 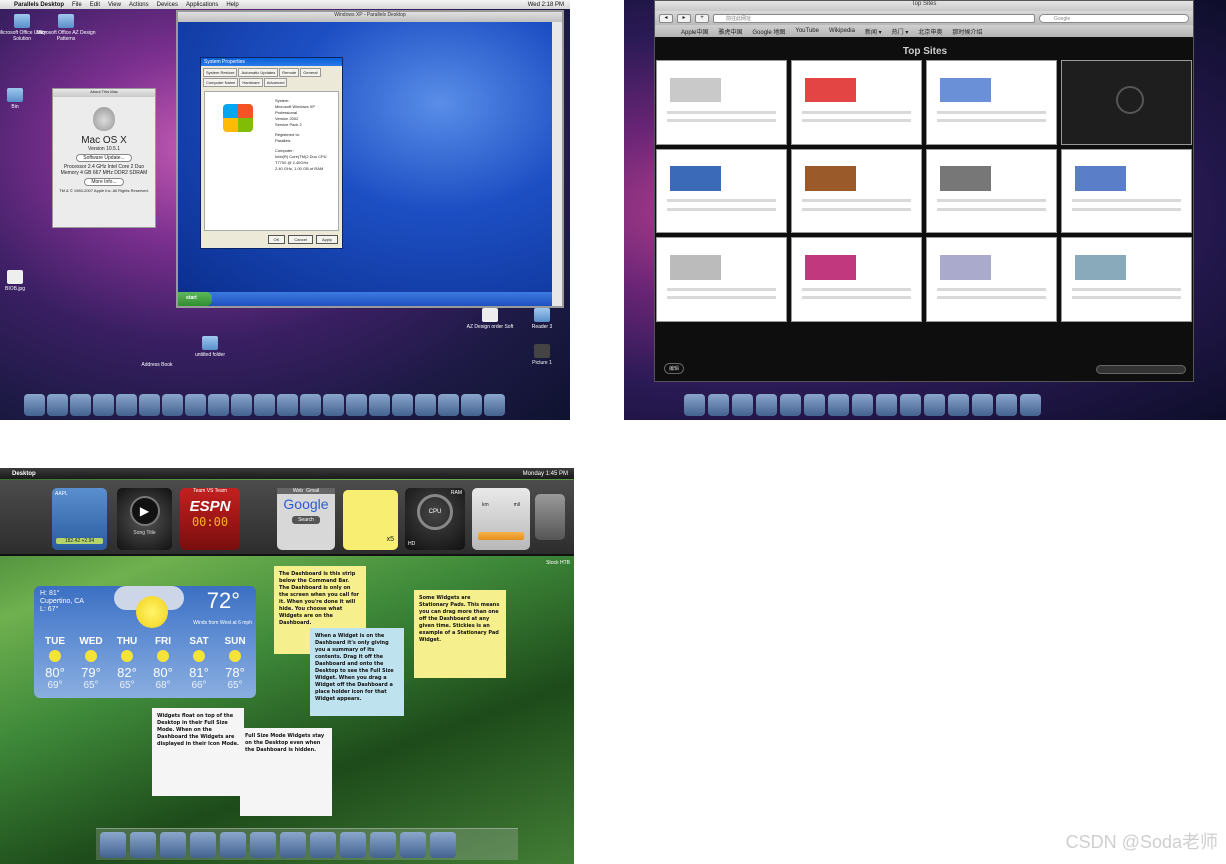 I want to click on apply-button: Apply, so click(x=326, y=239).